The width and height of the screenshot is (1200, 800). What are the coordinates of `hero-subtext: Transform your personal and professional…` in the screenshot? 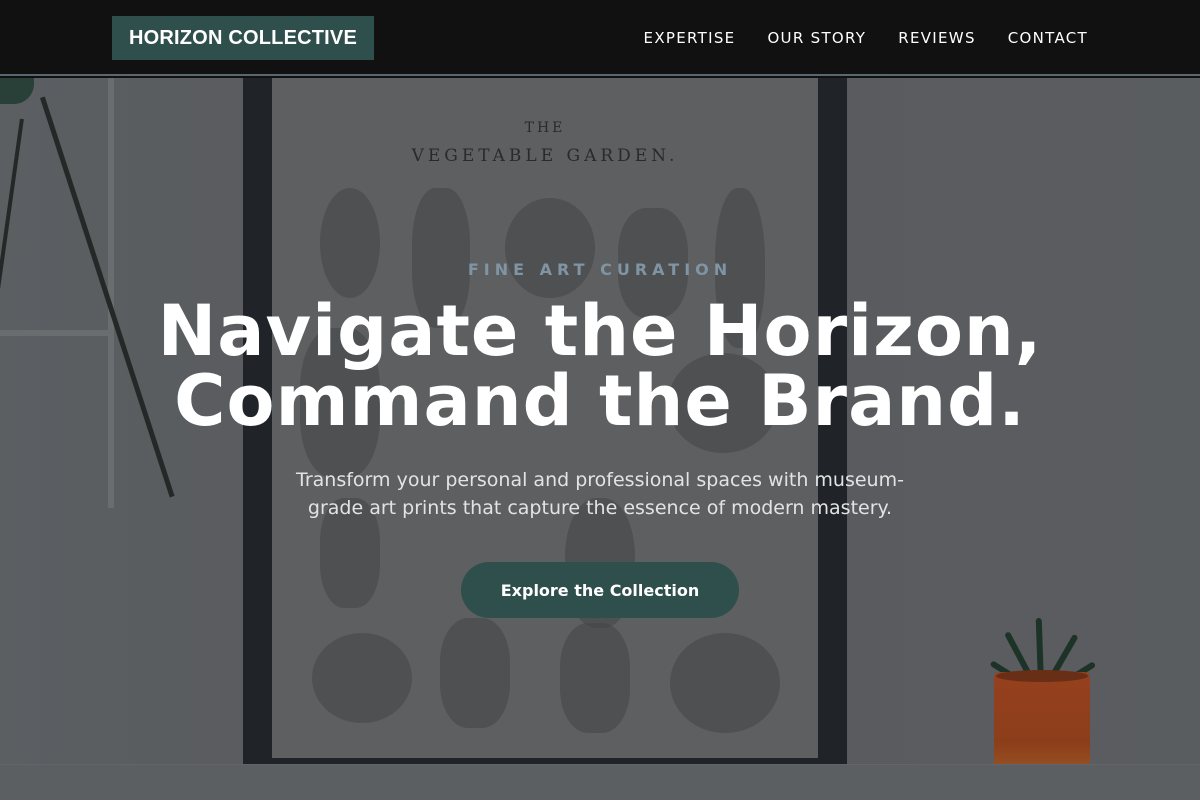 It's located at (600, 494).